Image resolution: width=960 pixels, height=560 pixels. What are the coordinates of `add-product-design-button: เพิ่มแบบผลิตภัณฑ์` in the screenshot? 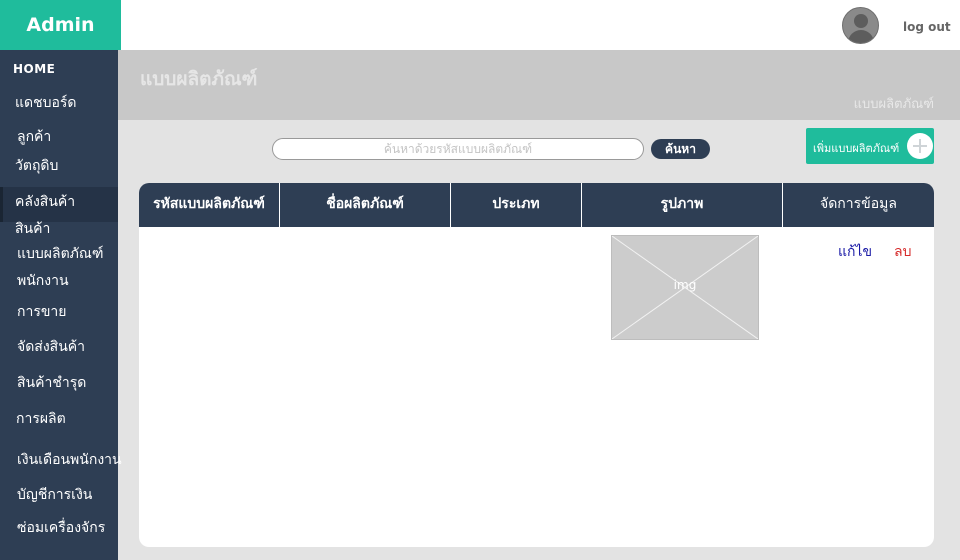 It's located at (870, 146).